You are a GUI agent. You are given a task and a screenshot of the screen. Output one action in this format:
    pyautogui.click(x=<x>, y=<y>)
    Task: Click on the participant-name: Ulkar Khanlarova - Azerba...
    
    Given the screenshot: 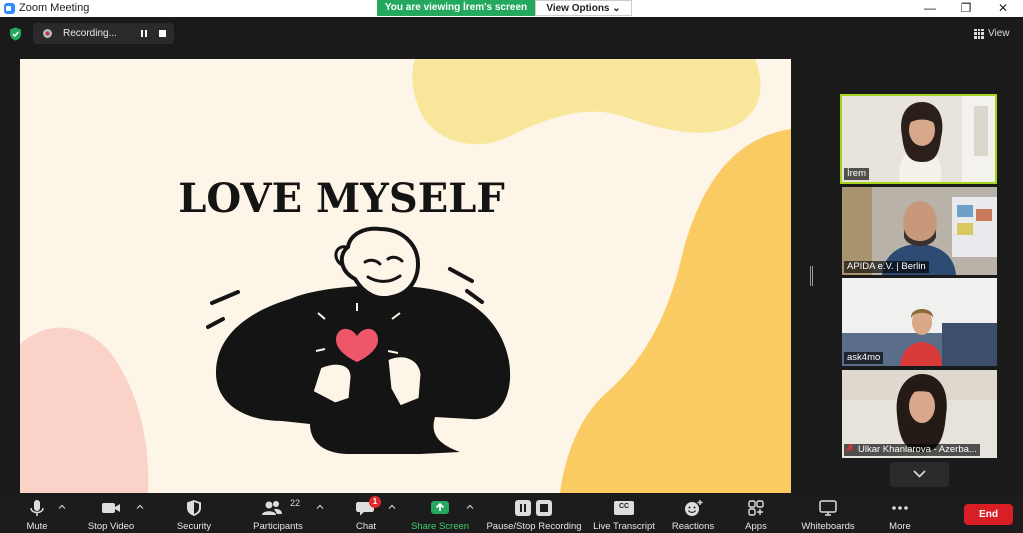 What is the action you would take?
    pyautogui.click(x=912, y=450)
    